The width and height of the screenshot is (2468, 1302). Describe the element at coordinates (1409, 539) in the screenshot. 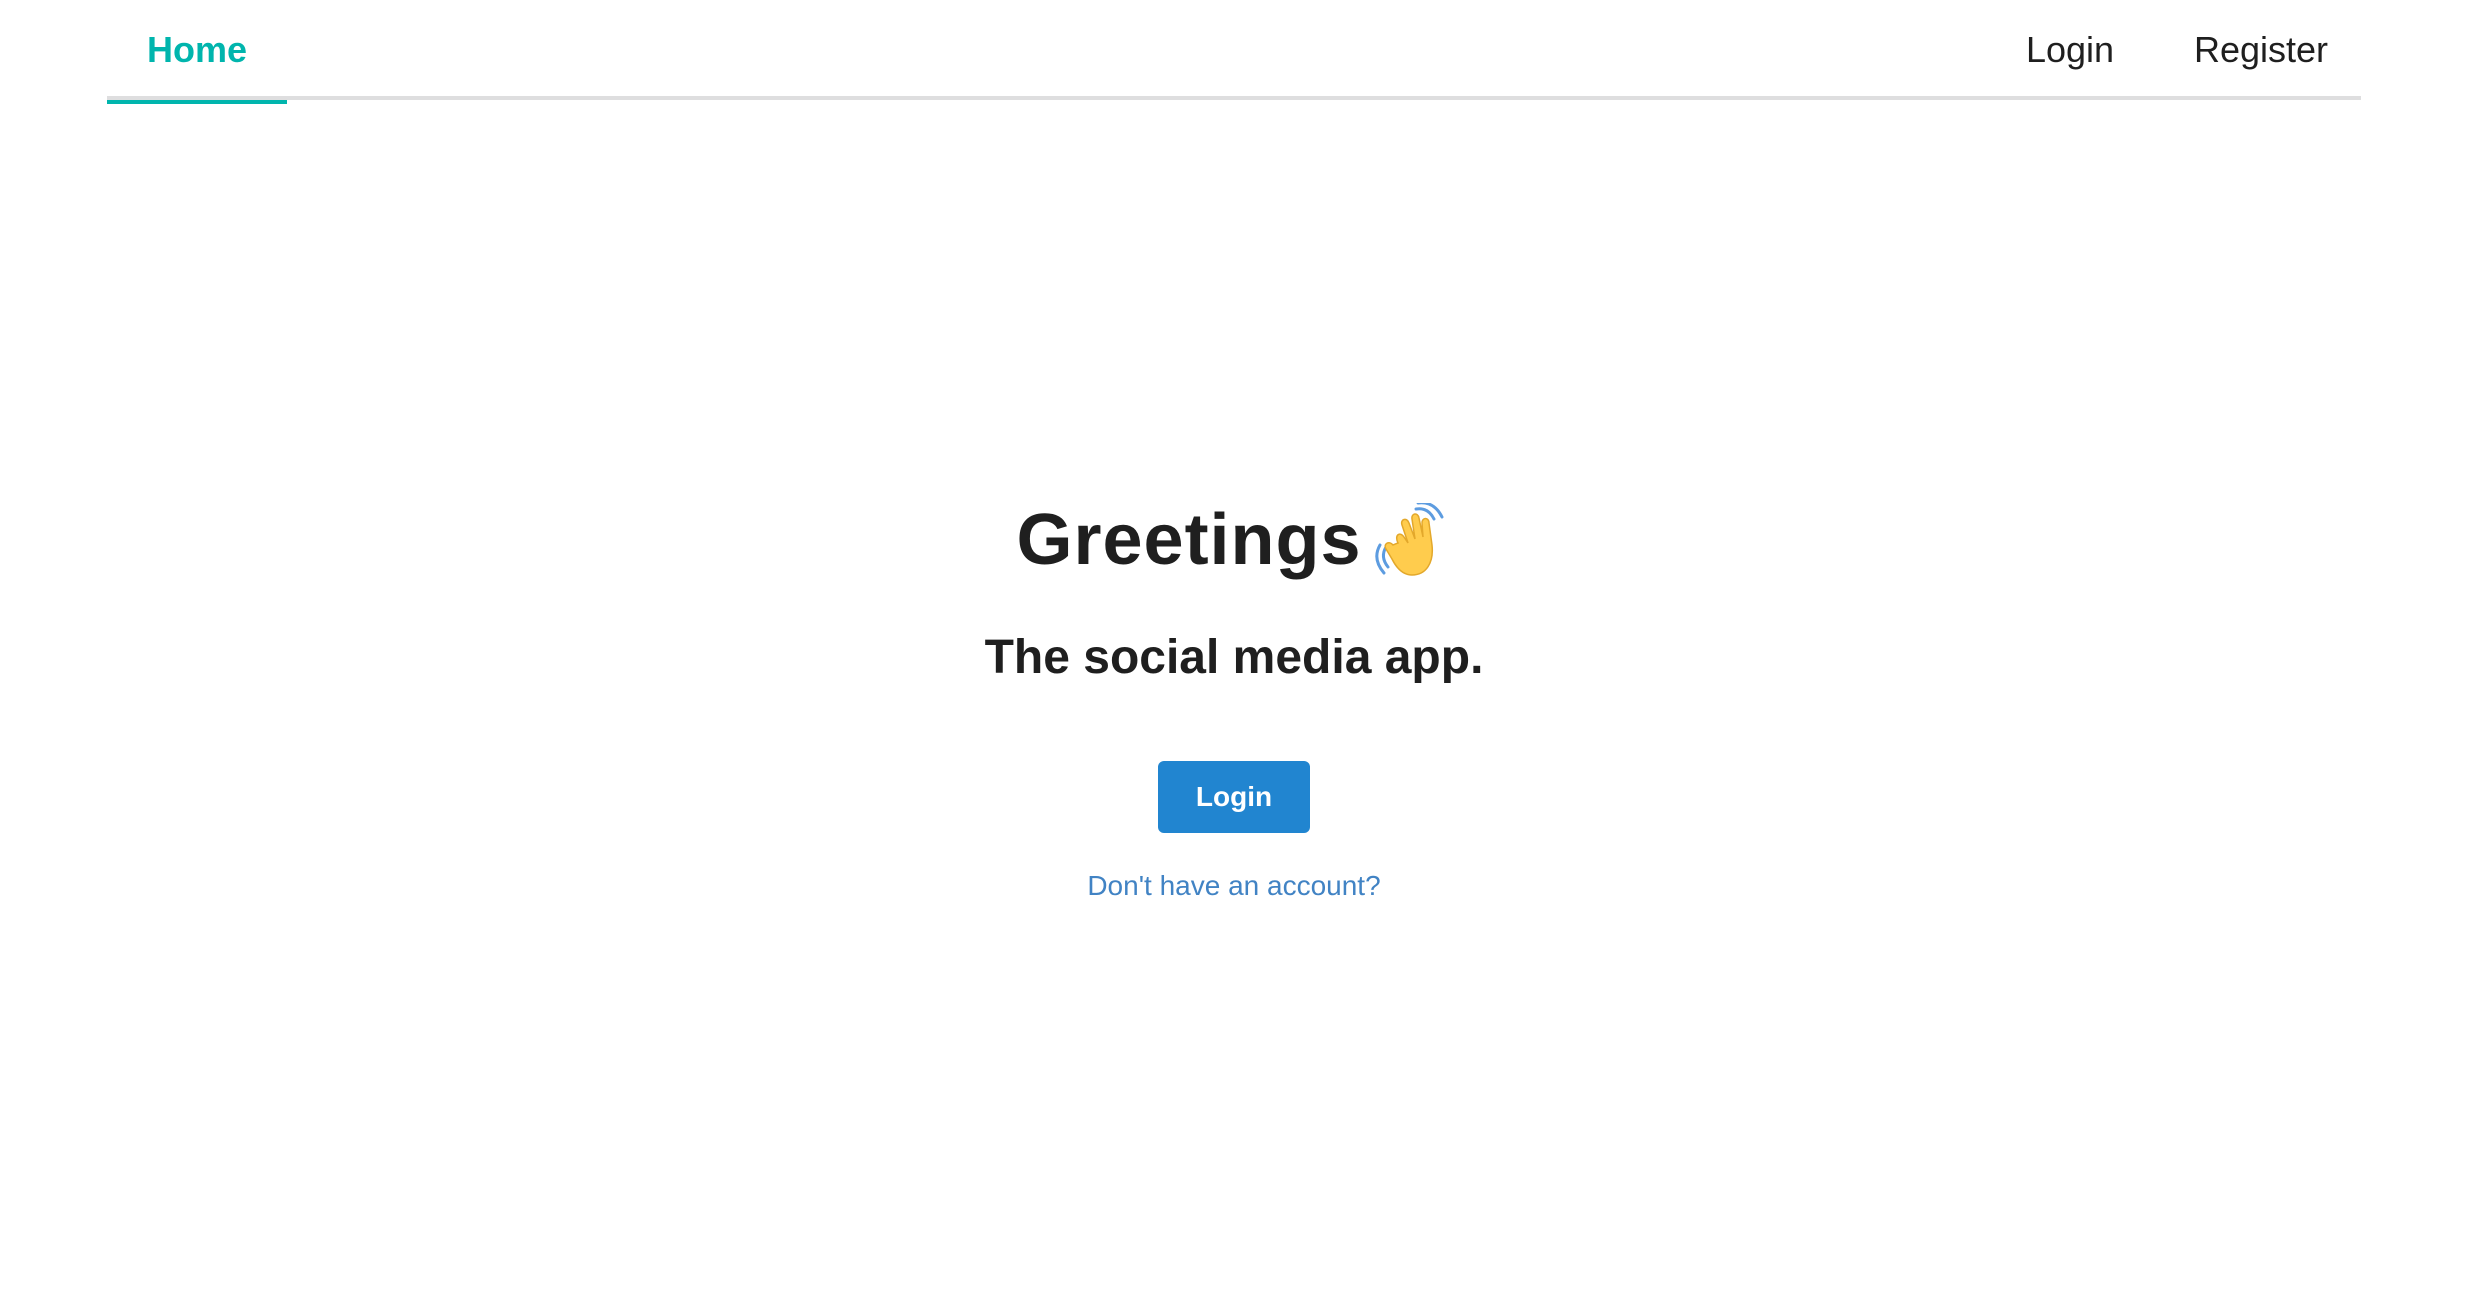

I see `waving-hand-icon` at that location.